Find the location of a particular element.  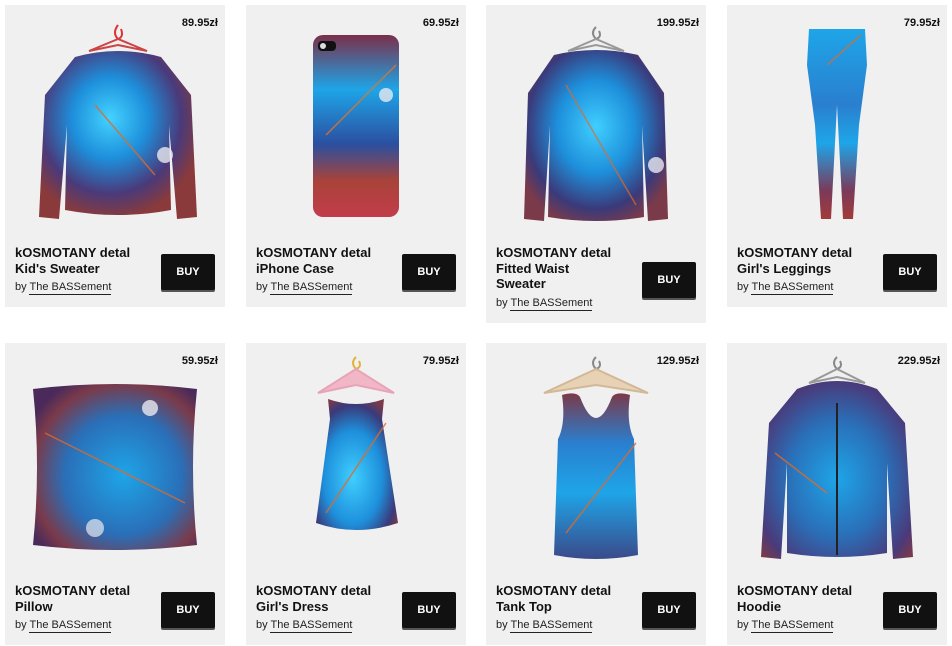

hoodie-icon is located at coordinates (837, 457).